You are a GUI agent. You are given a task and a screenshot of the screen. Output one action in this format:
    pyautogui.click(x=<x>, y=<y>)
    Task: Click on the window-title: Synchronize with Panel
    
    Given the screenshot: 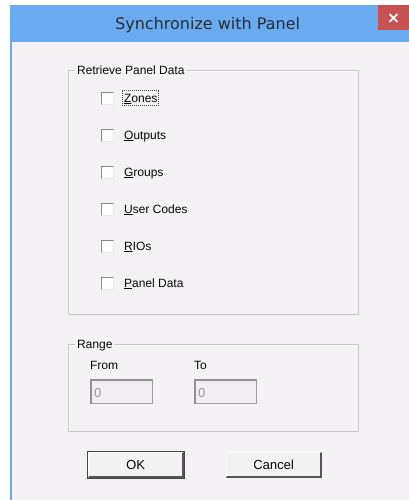 What is the action you would take?
    pyautogui.click(x=207, y=23)
    